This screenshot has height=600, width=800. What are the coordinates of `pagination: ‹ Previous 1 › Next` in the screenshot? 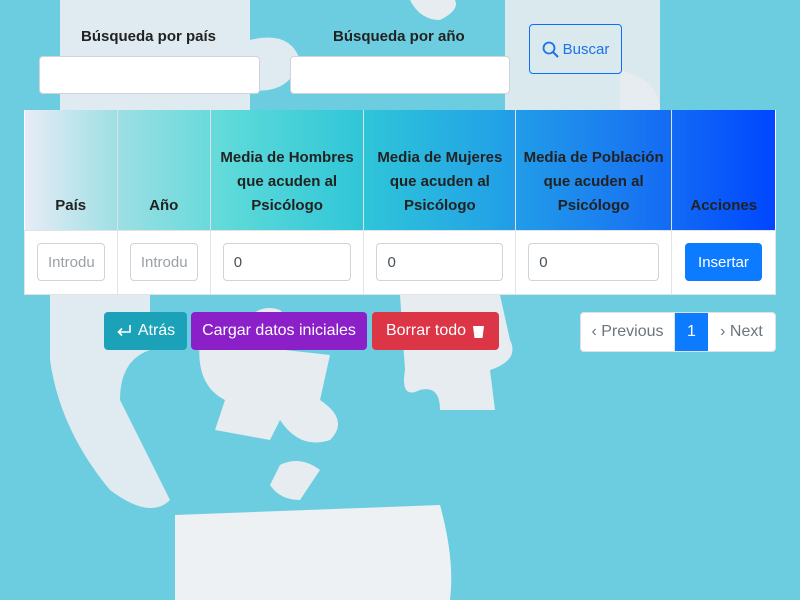 It's located at (678, 332).